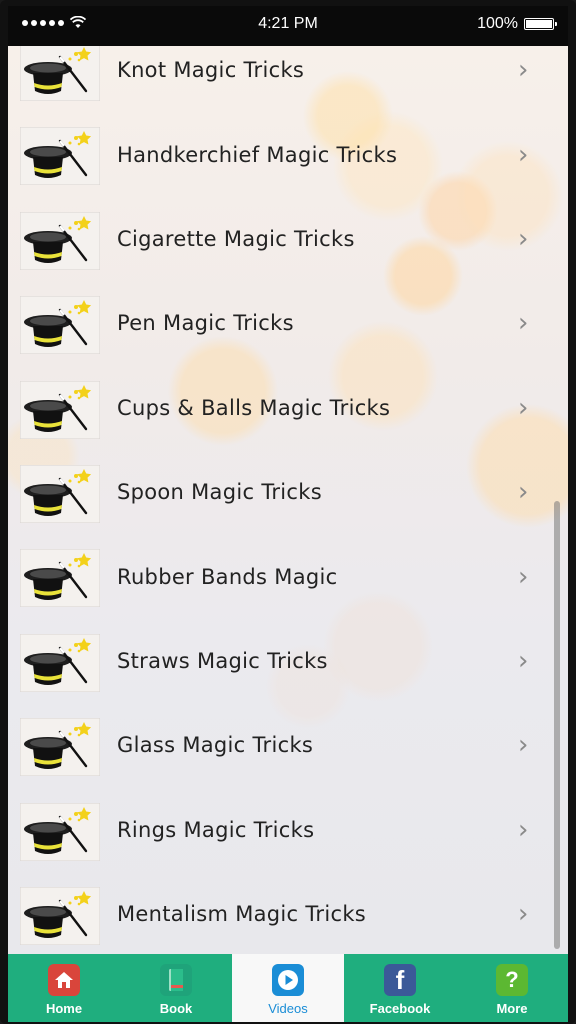  What do you see at coordinates (540, 24) in the screenshot?
I see `battery-icon` at bounding box center [540, 24].